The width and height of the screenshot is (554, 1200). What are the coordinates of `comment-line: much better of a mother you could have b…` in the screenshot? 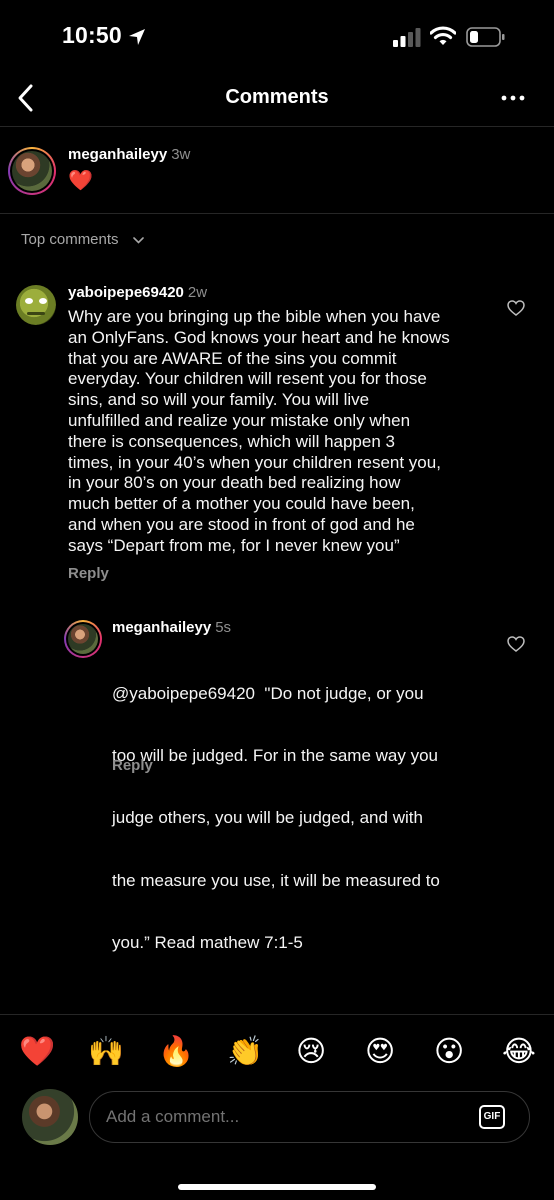 It's located at (241, 504).